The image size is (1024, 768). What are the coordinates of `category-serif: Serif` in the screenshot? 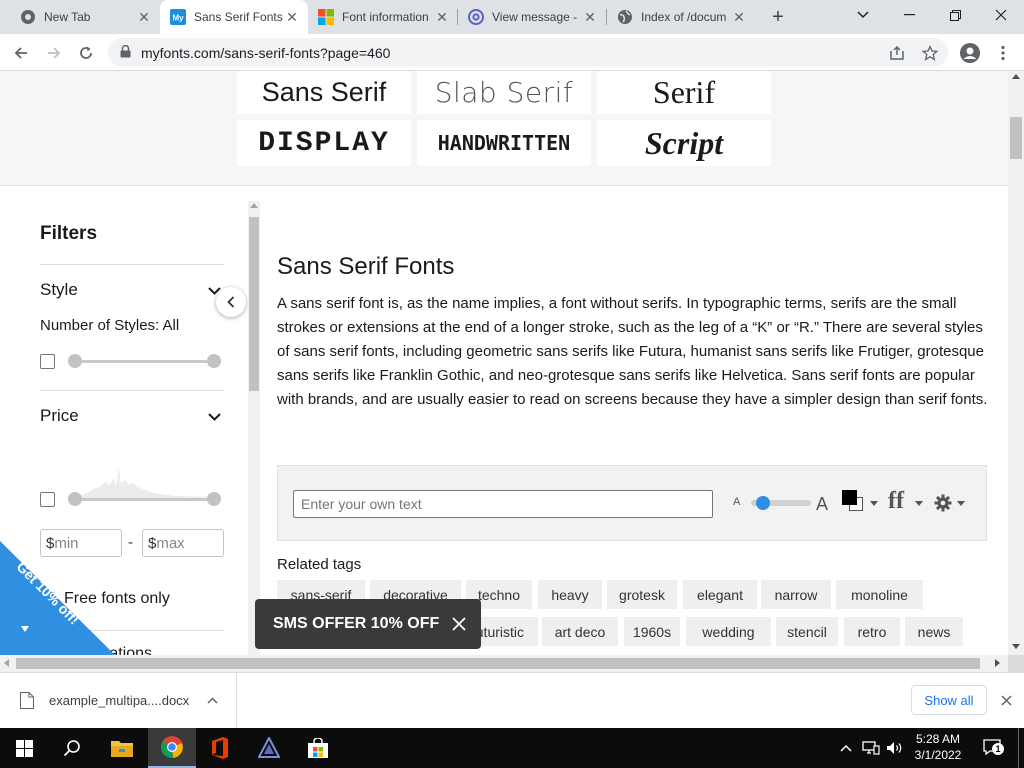 It's located at (684, 92).